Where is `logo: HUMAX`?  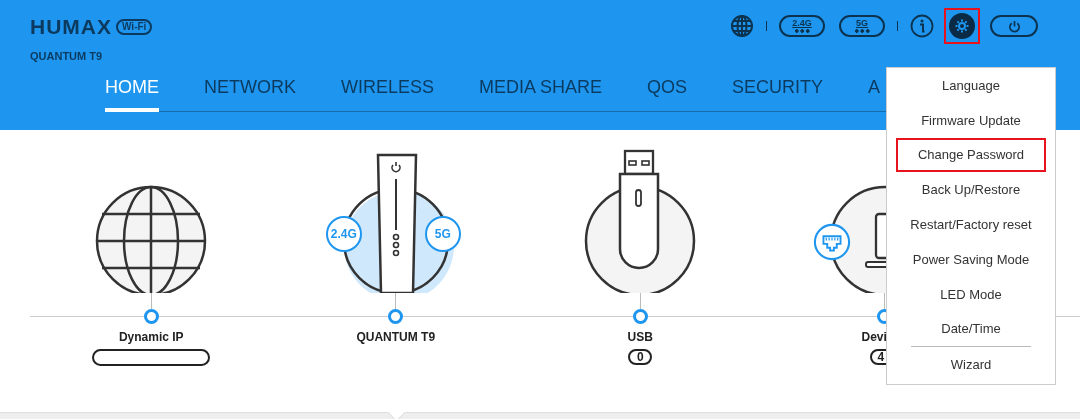 logo: HUMAX is located at coordinates (71, 27).